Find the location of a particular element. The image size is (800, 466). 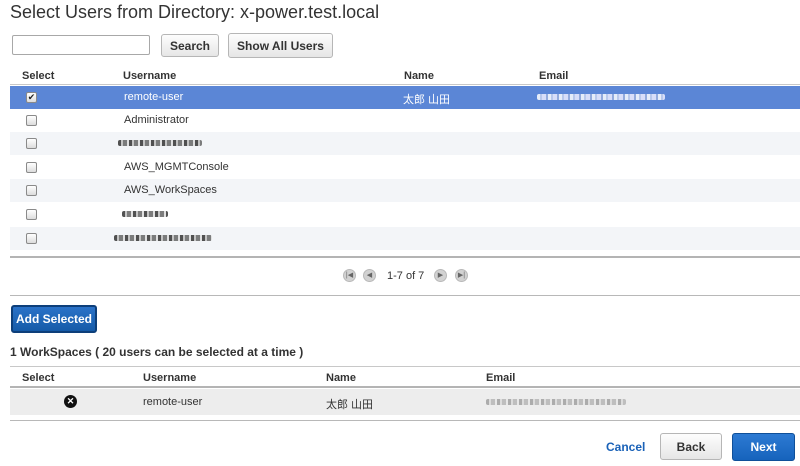

show-all-users-button: Show All Users is located at coordinates (280, 45).